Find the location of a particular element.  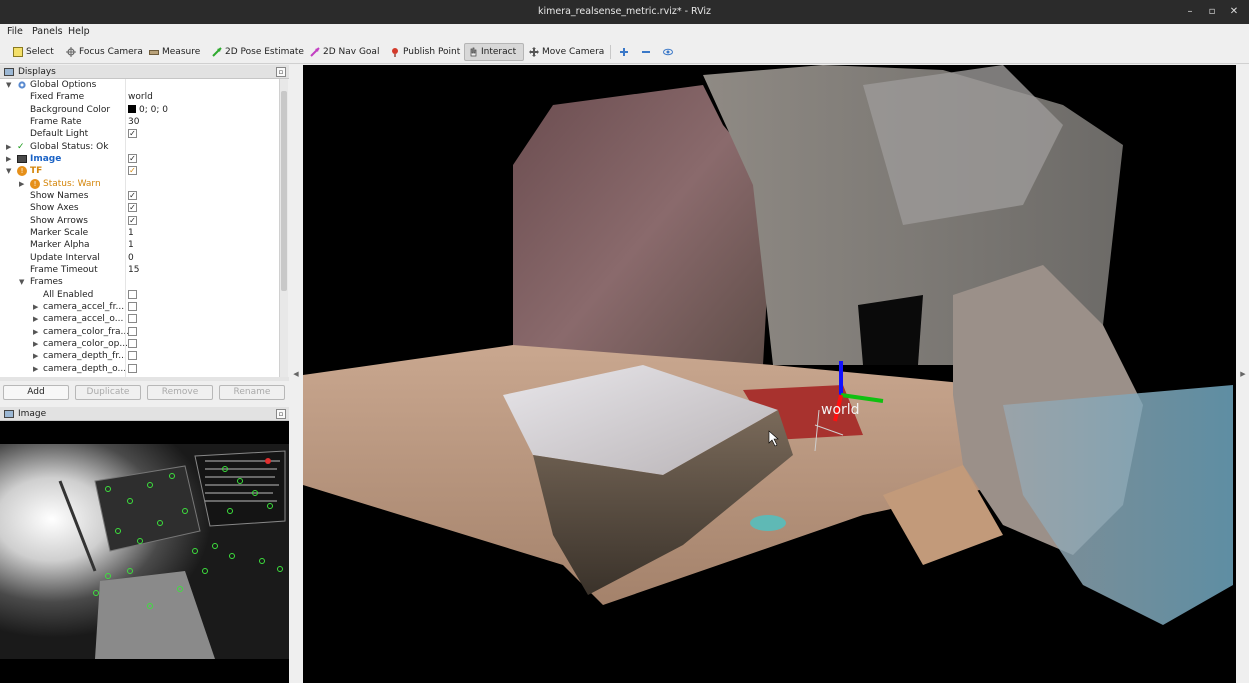

duplicate-display-button: Duplicate is located at coordinates (108, 392).